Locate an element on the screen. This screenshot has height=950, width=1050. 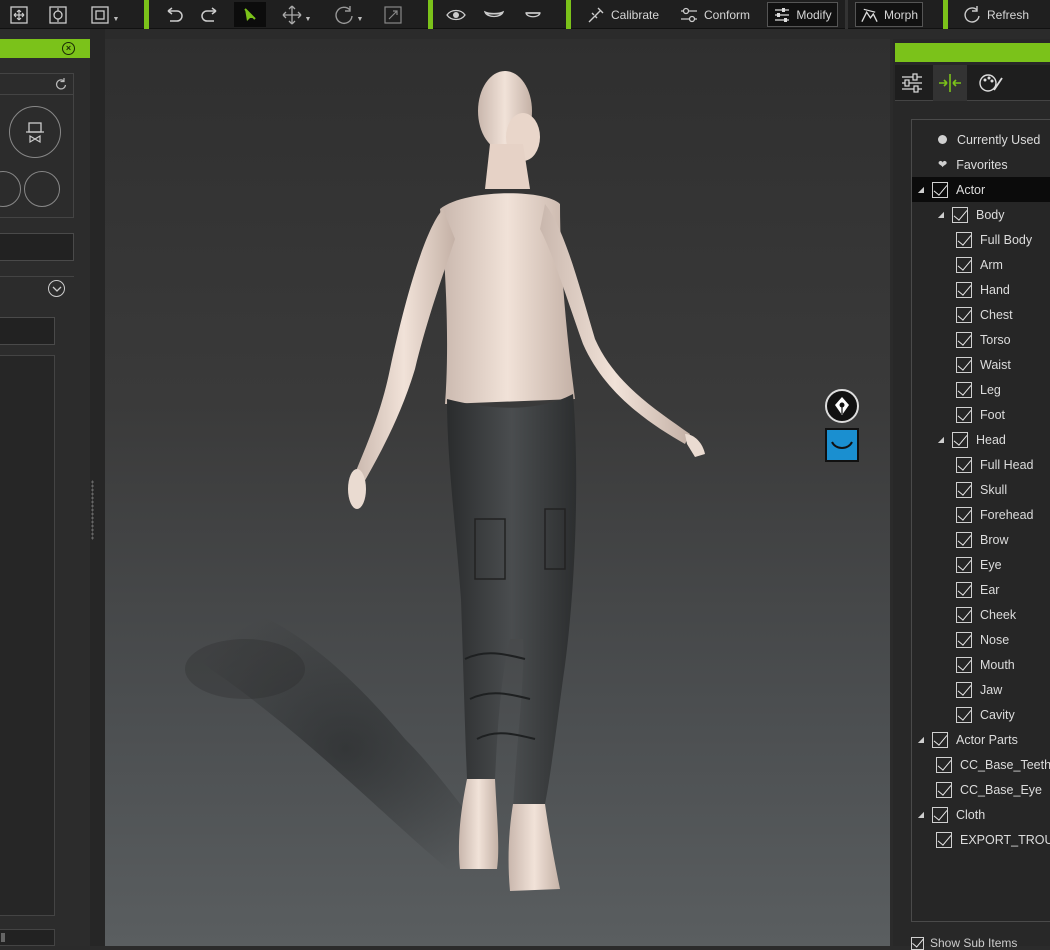
fit-view-icon: ▼ is located at coordinates (104, 14).